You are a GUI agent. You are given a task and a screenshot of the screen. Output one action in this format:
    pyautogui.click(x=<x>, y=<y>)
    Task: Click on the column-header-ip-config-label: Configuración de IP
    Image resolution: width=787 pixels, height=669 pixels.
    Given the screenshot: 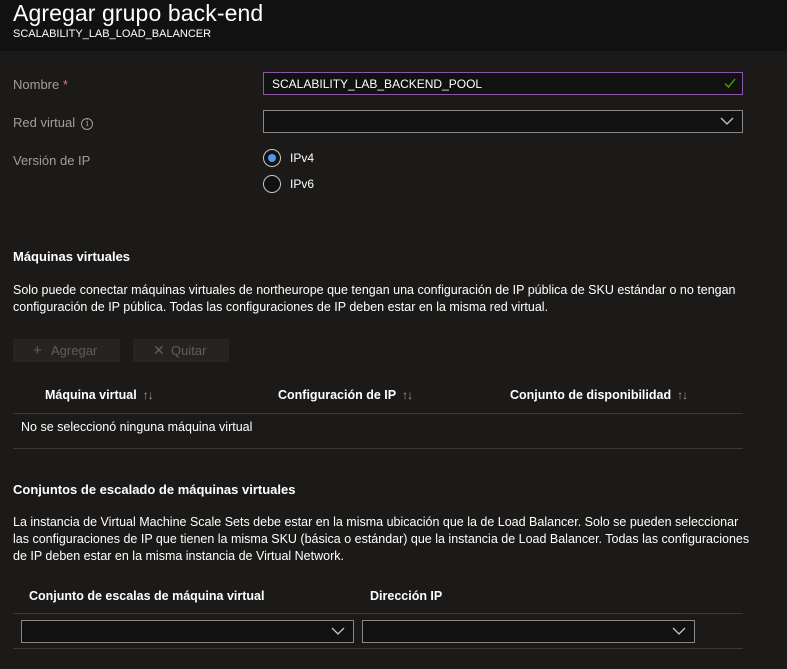 What is the action you would take?
    pyautogui.click(x=337, y=395)
    